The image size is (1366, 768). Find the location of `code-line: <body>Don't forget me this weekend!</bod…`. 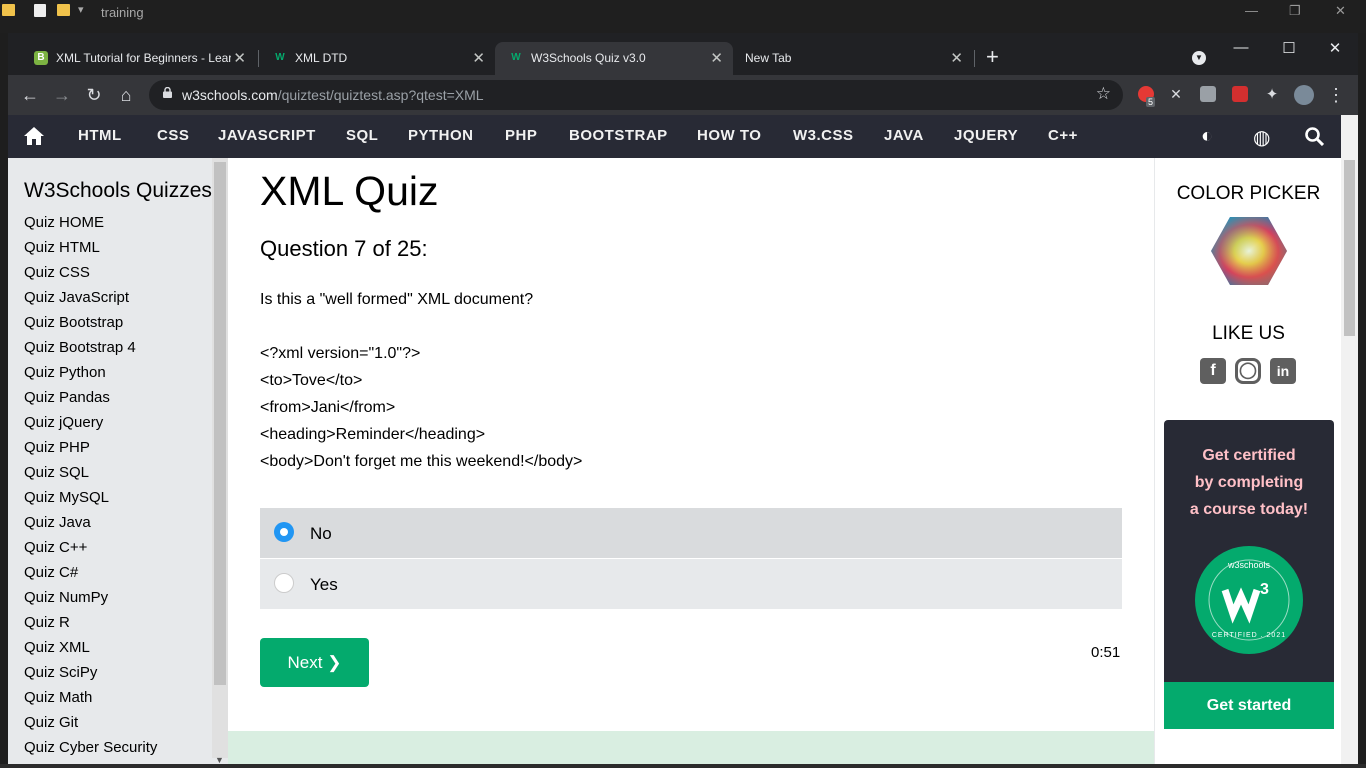

code-line: <body>Don't forget me this weekend!</bod… is located at coordinates (421, 461).